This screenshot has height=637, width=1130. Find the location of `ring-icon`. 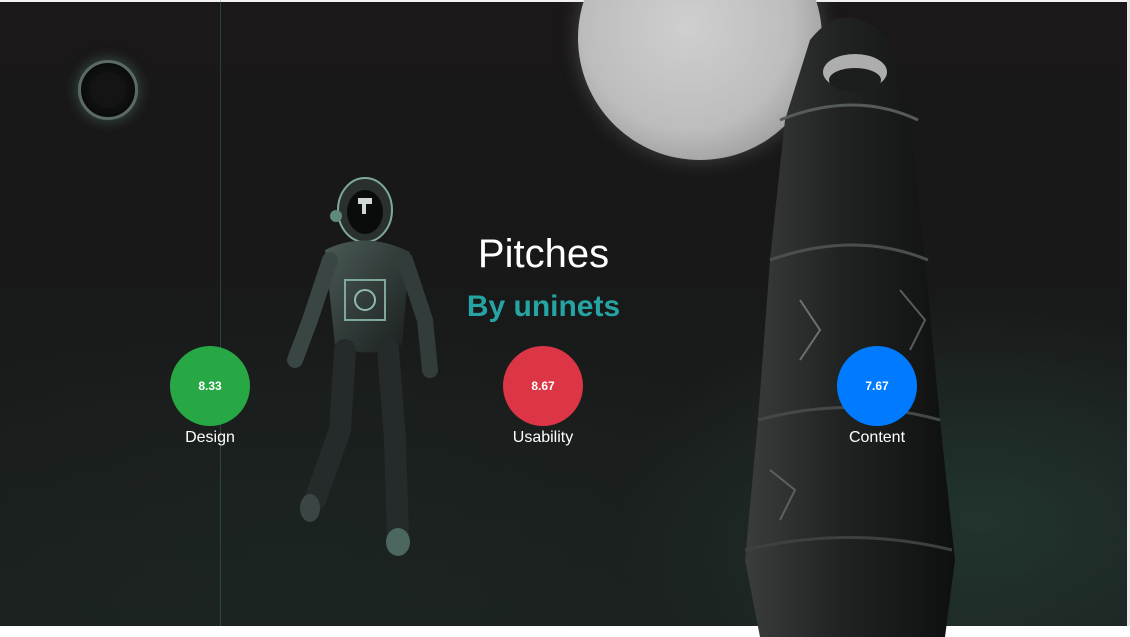

ring-icon is located at coordinates (108, 90).